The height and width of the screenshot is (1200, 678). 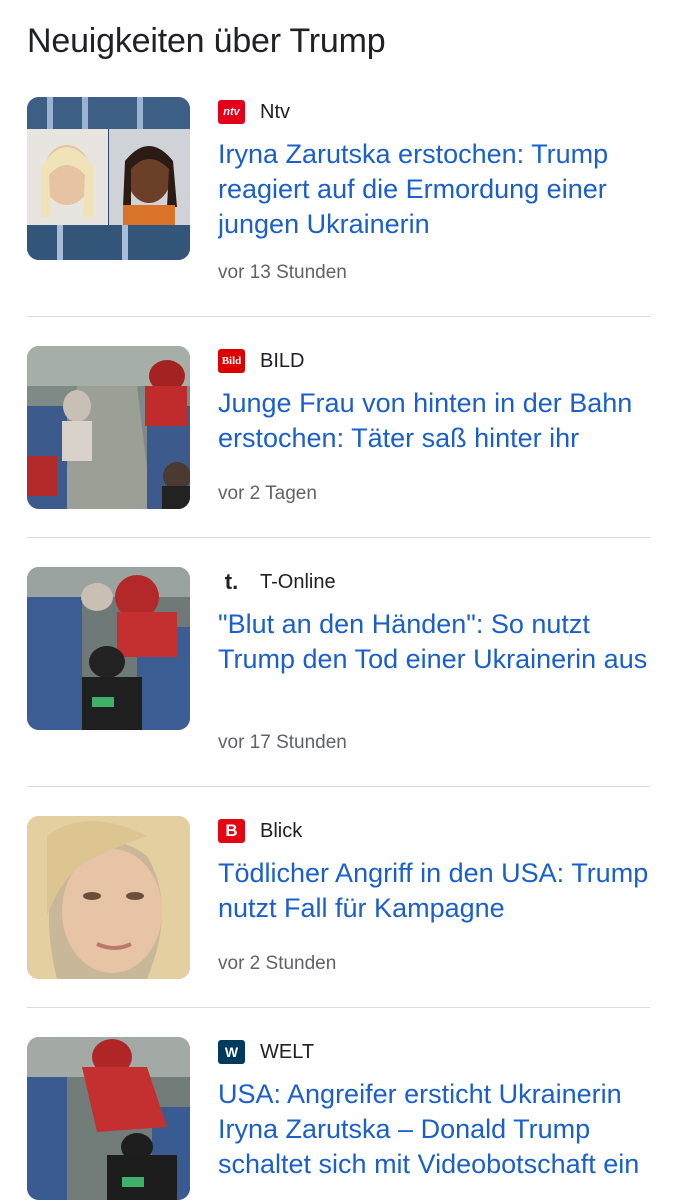 What do you see at coordinates (298, 582) in the screenshot?
I see `source-name: T-Online` at bounding box center [298, 582].